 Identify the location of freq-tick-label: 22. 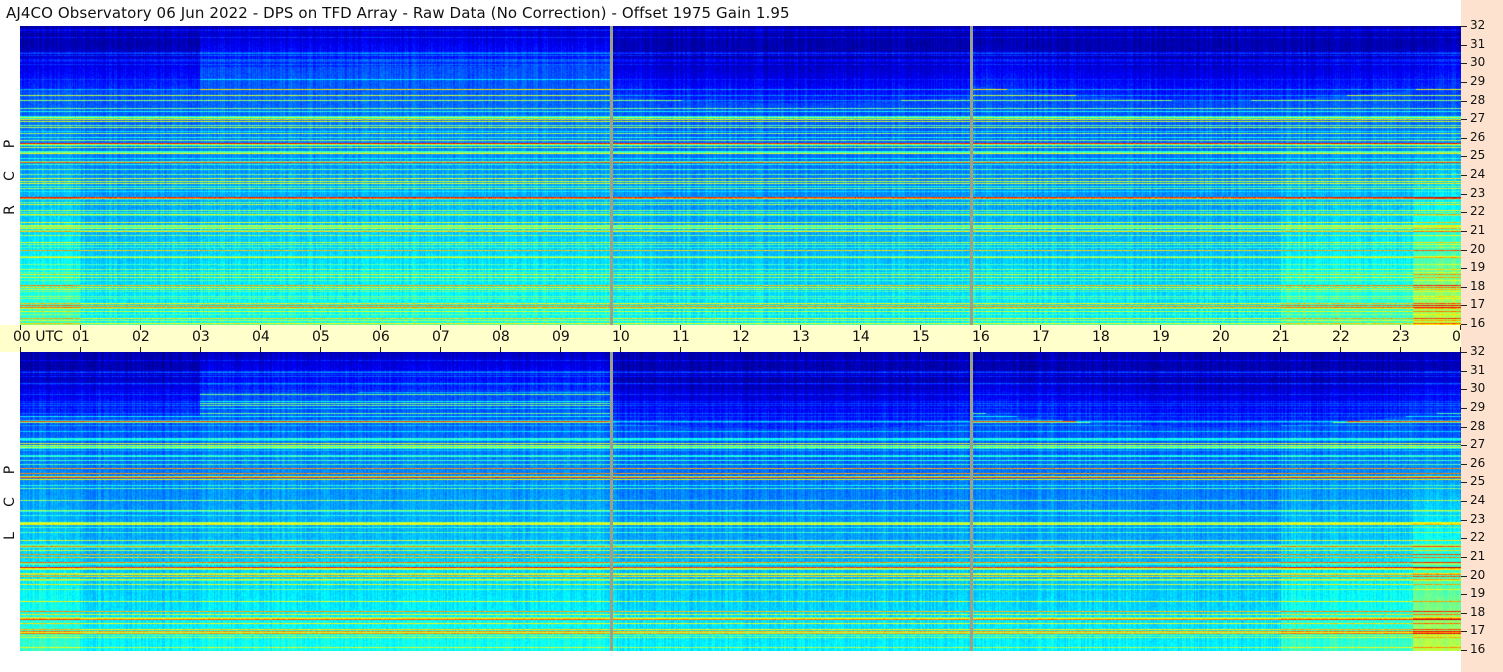
(1478, 537).